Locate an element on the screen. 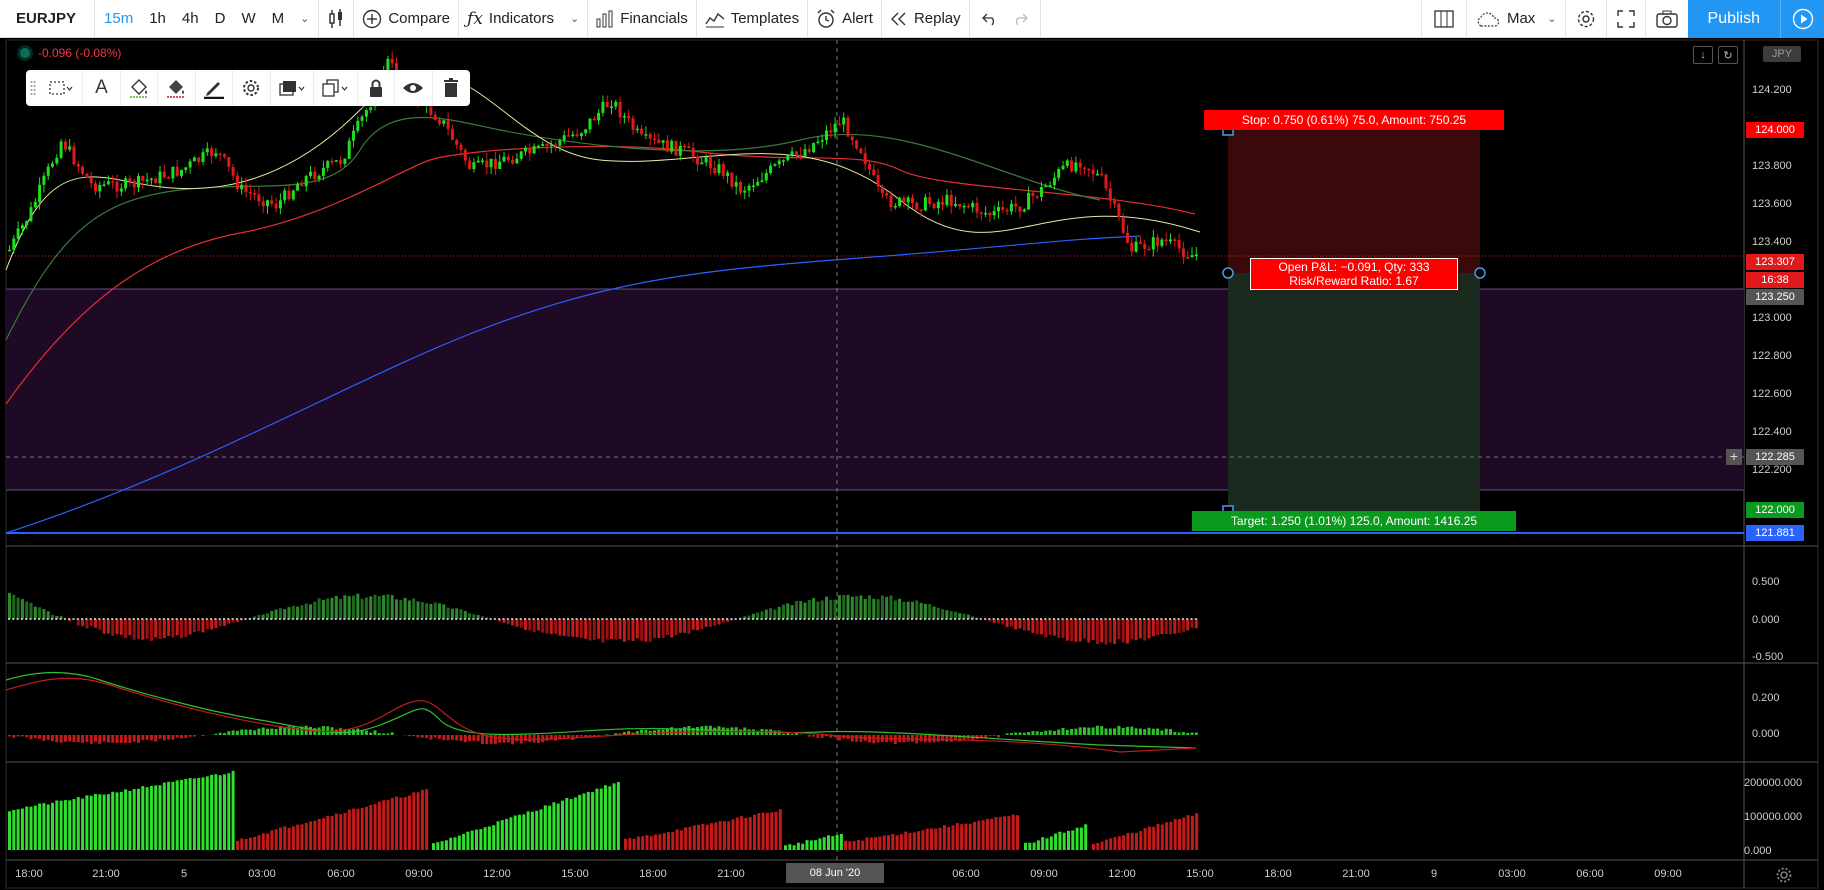 The width and height of the screenshot is (1824, 890). drag-handle is located at coordinates (33, 88).